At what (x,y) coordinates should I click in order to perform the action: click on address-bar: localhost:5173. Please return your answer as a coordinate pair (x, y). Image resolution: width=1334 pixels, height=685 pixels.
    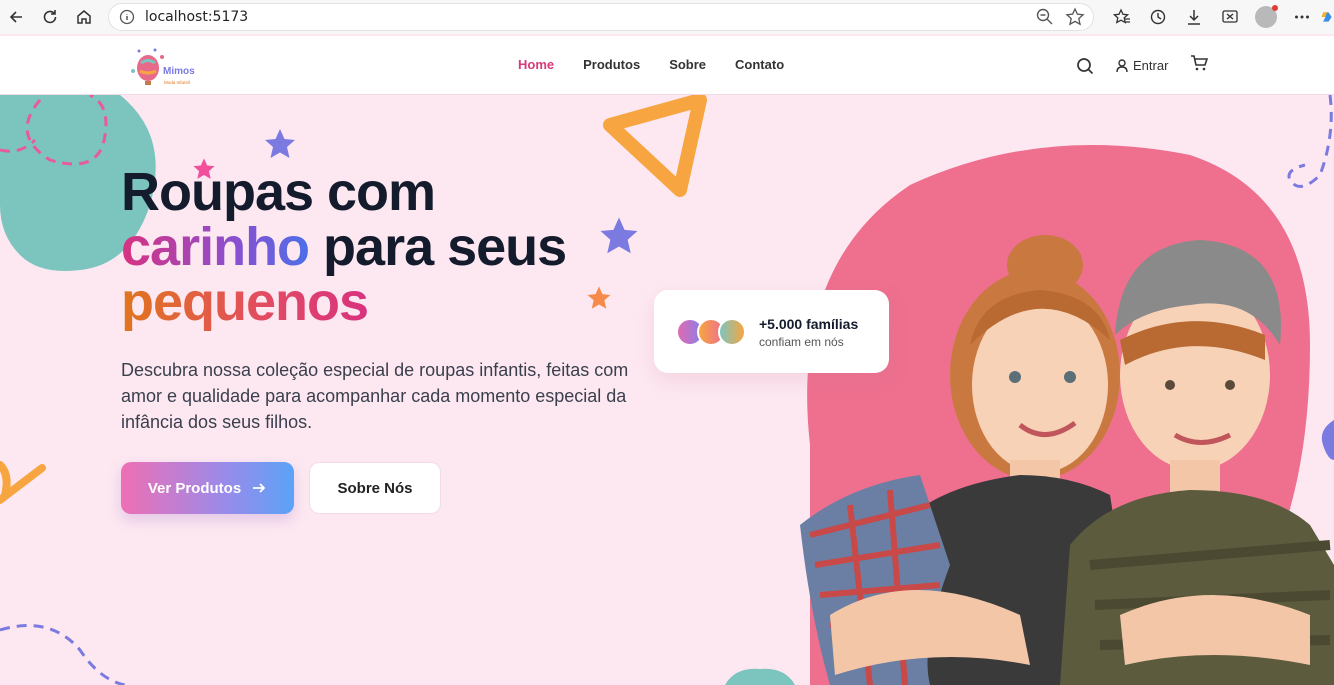
    Looking at the image, I should click on (601, 17).